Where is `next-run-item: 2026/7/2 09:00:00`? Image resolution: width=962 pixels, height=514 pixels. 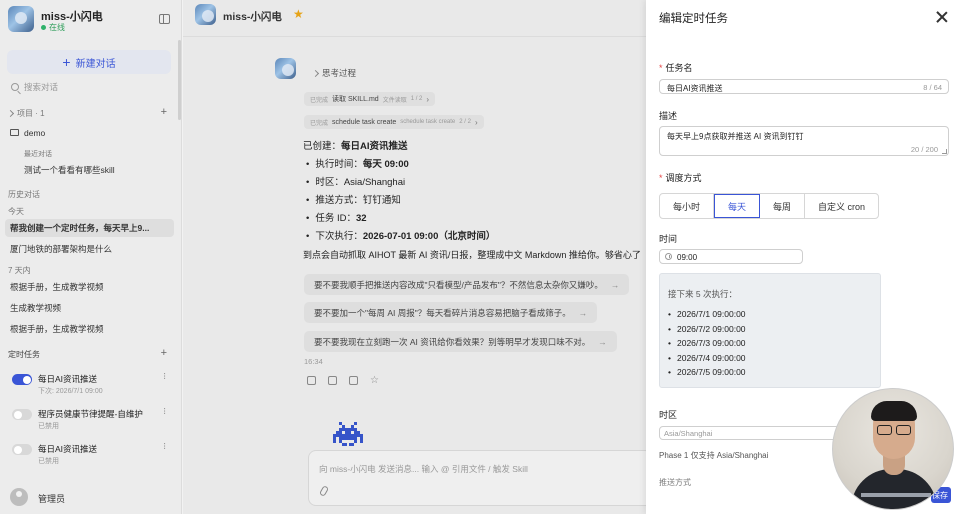
next-run-item: 2026/7/2 09:00:00 is located at coordinates (707, 329).